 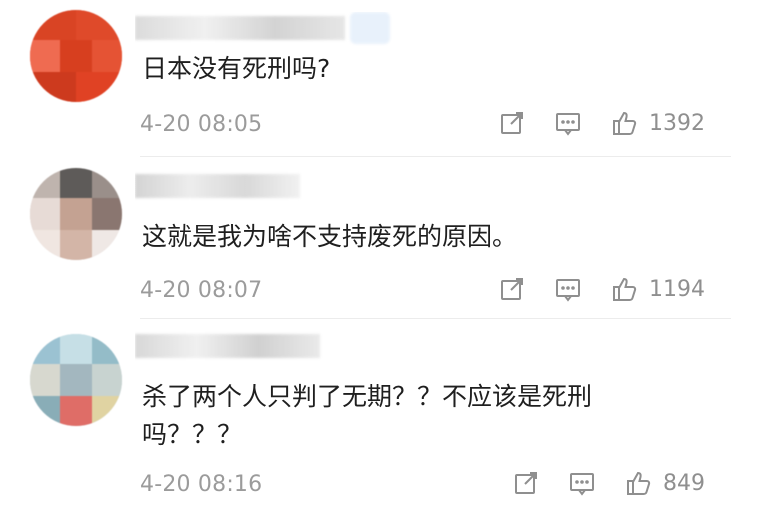 What do you see at coordinates (600, 289) in the screenshot?
I see `comment-actions: 1194` at bounding box center [600, 289].